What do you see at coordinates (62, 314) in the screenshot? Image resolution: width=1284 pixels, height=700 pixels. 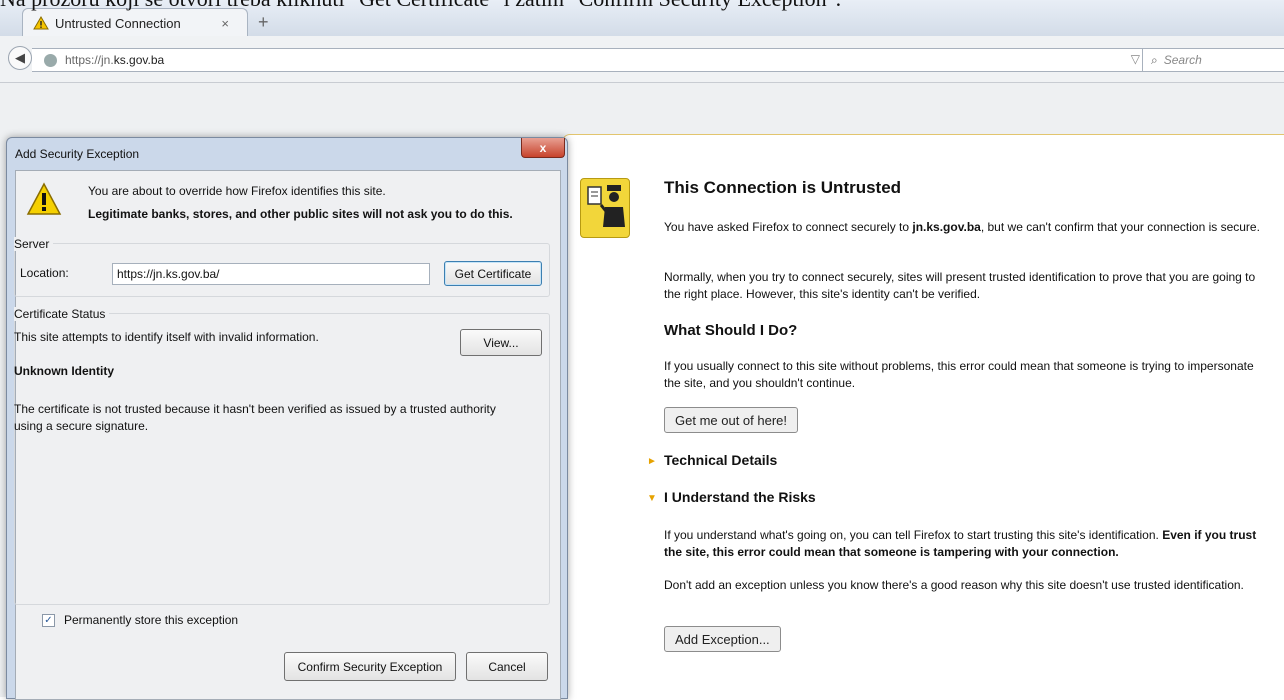 I see `certificate-status-label: Certificate Status` at bounding box center [62, 314].